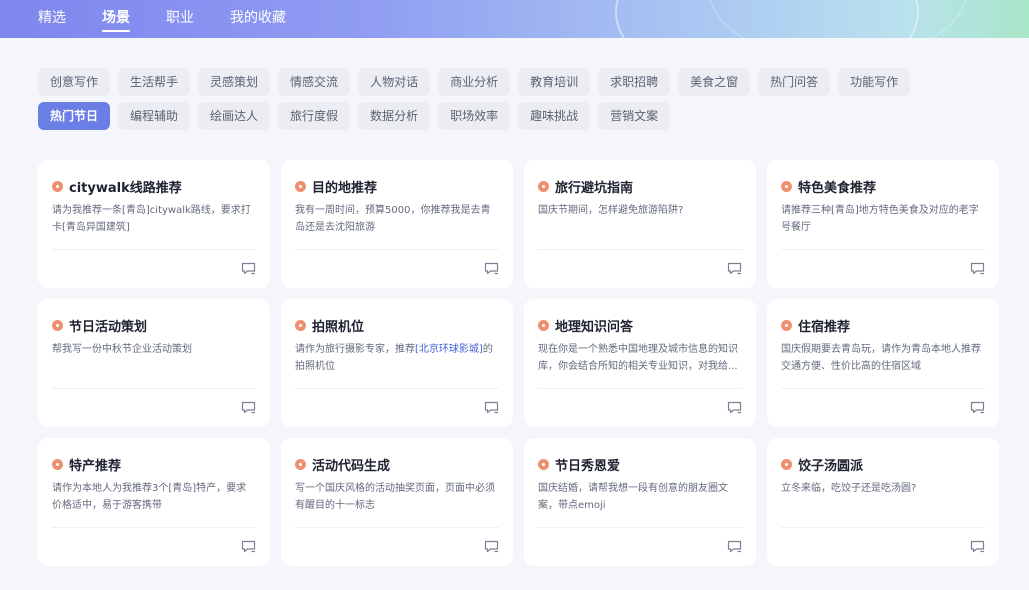 The image size is (1029, 590). Describe the element at coordinates (474, 116) in the screenshot. I see `category-chip: 职场效率` at that location.